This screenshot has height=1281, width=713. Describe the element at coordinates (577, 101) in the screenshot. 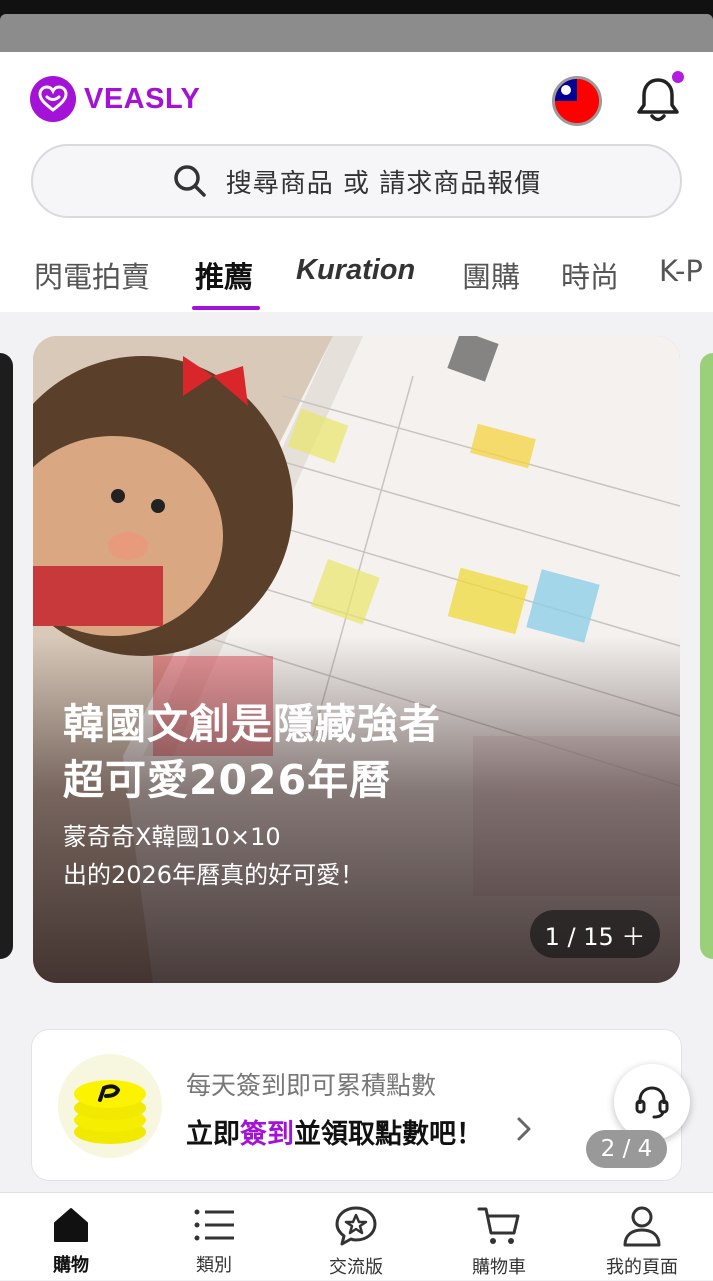

I see `taiwan-flag-icon` at that location.